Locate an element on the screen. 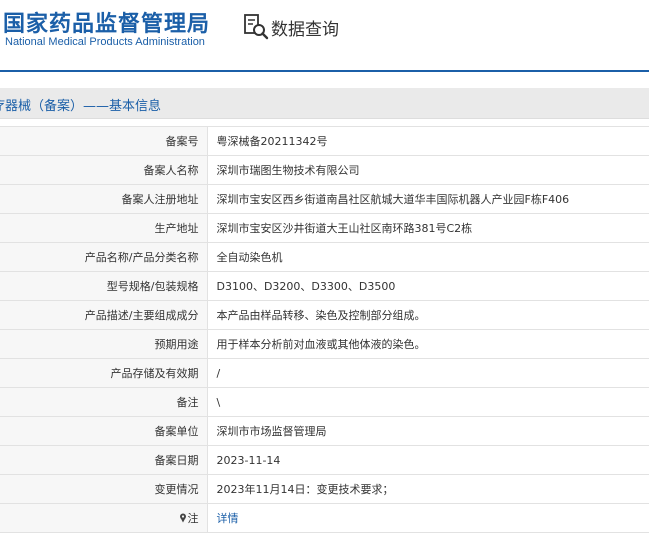 This screenshot has height=533, width=649. table-row: 备案日期 2023-11-14 is located at coordinates (324, 460).